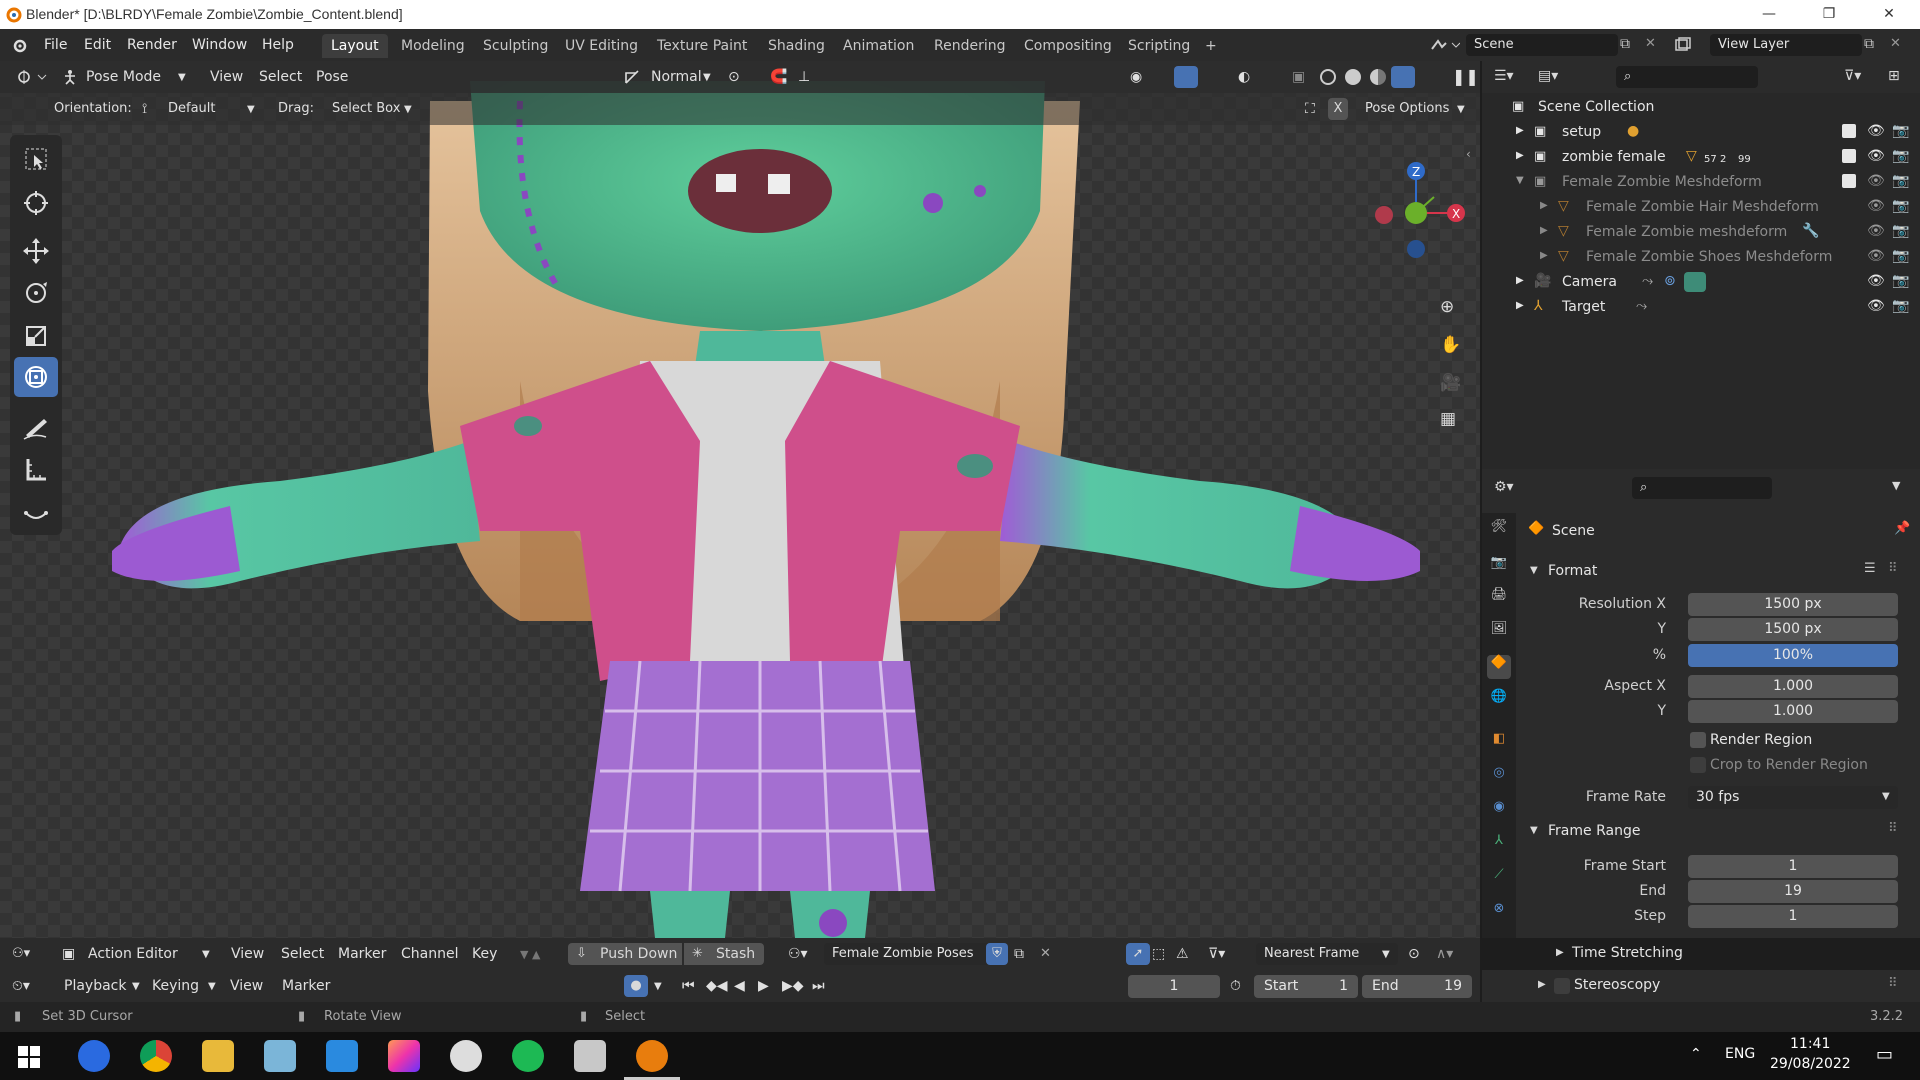 The height and width of the screenshot is (1080, 1920). What do you see at coordinates (366, 108) in the screenshot?
I see `drag-dropdown: Select Box` at bounding box center [366, 108].